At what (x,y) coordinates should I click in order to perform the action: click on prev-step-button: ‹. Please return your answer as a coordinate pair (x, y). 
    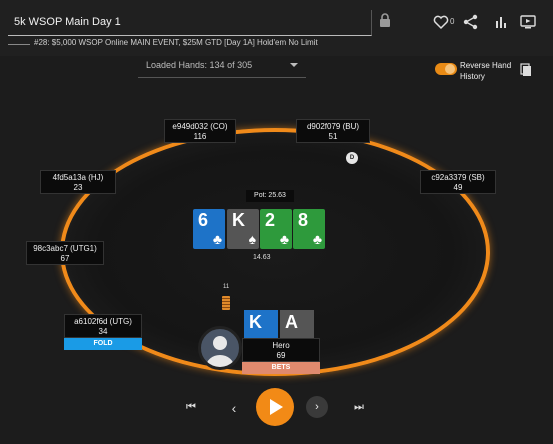
    Looking at the image, I should click on (234, 408).